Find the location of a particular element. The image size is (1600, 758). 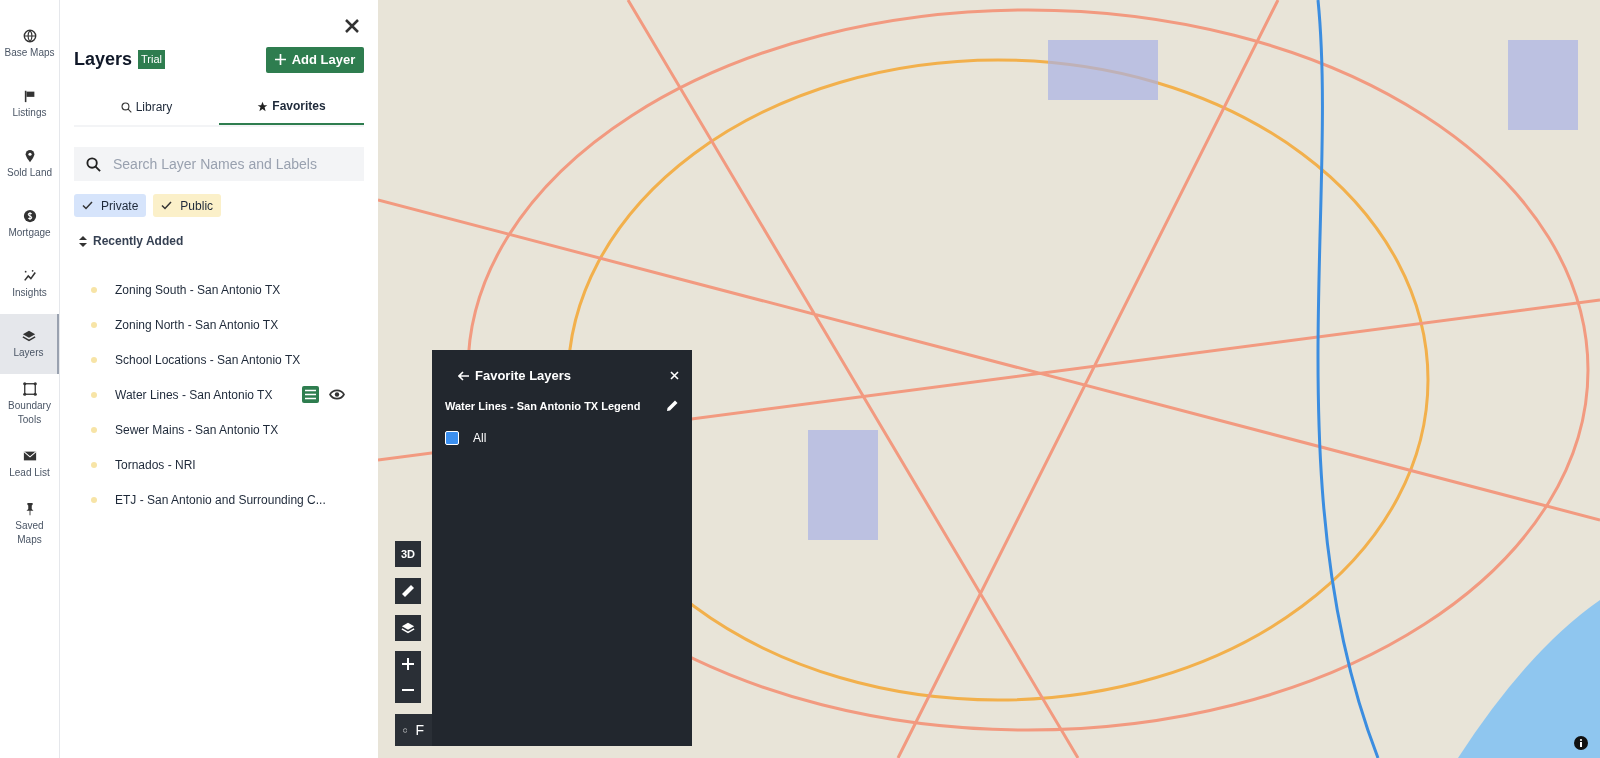

ruler-button is located at coordinates (408, 591).